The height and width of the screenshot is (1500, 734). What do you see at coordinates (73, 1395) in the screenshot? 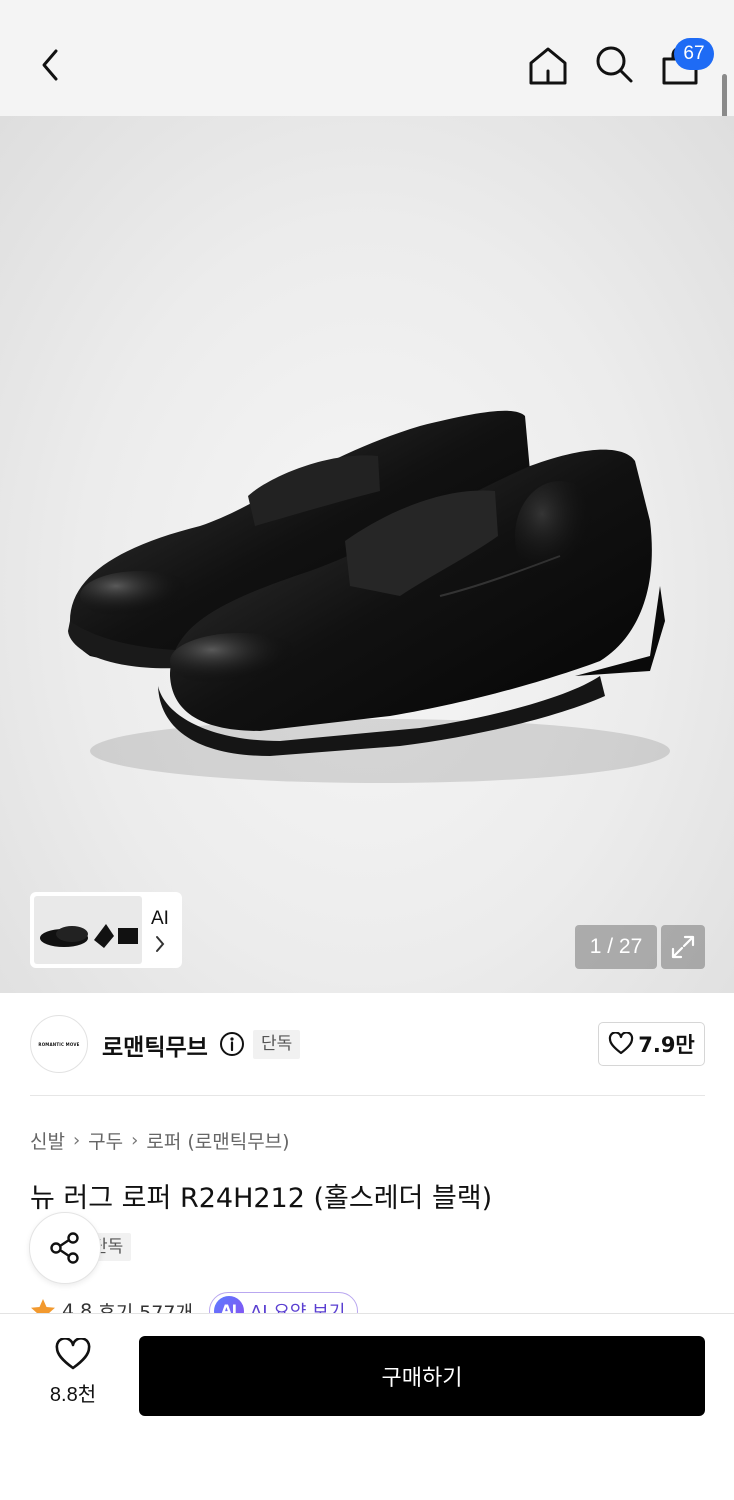
I see `wishlist-count: 8.8천` at bounding box center [73, 1395].